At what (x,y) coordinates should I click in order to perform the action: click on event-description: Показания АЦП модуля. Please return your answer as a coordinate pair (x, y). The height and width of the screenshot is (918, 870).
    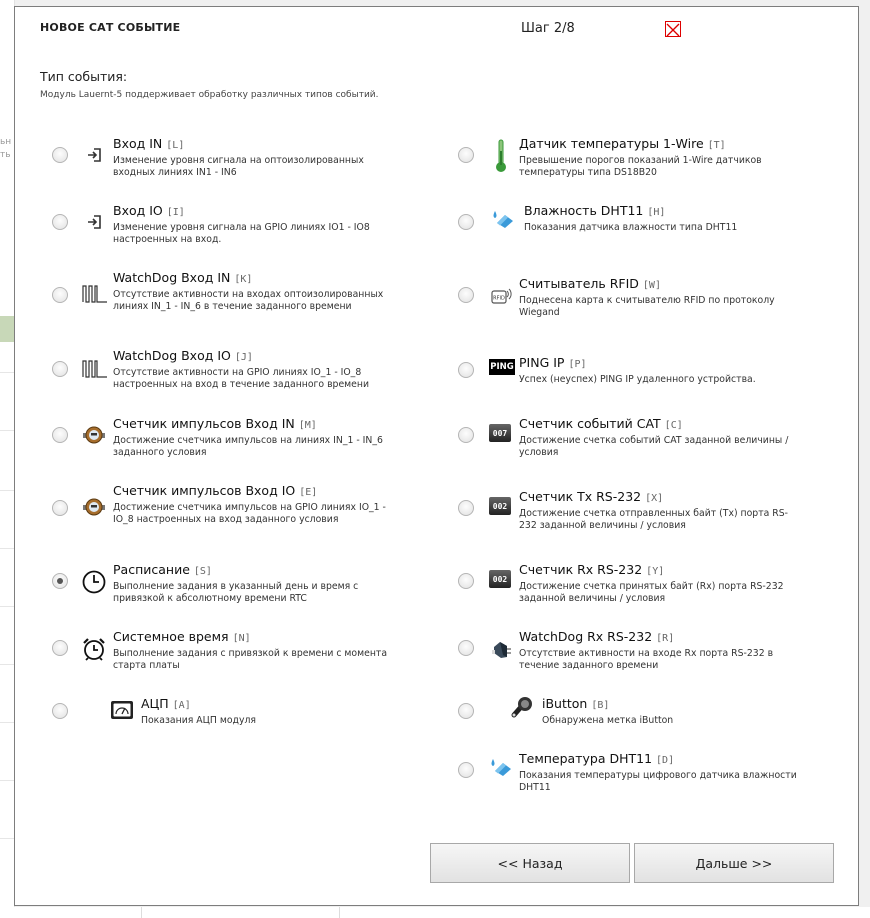
    Looking at the image, I should click on (198, 720).